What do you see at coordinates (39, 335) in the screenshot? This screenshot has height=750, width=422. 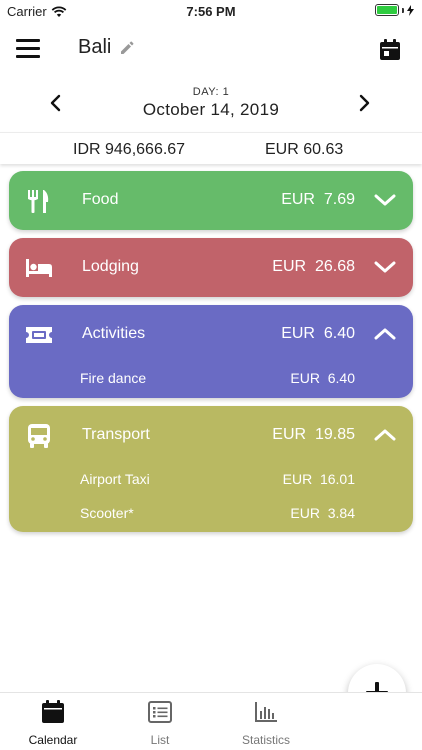 I see `ticket-icon` at bounding box center [39, 335].